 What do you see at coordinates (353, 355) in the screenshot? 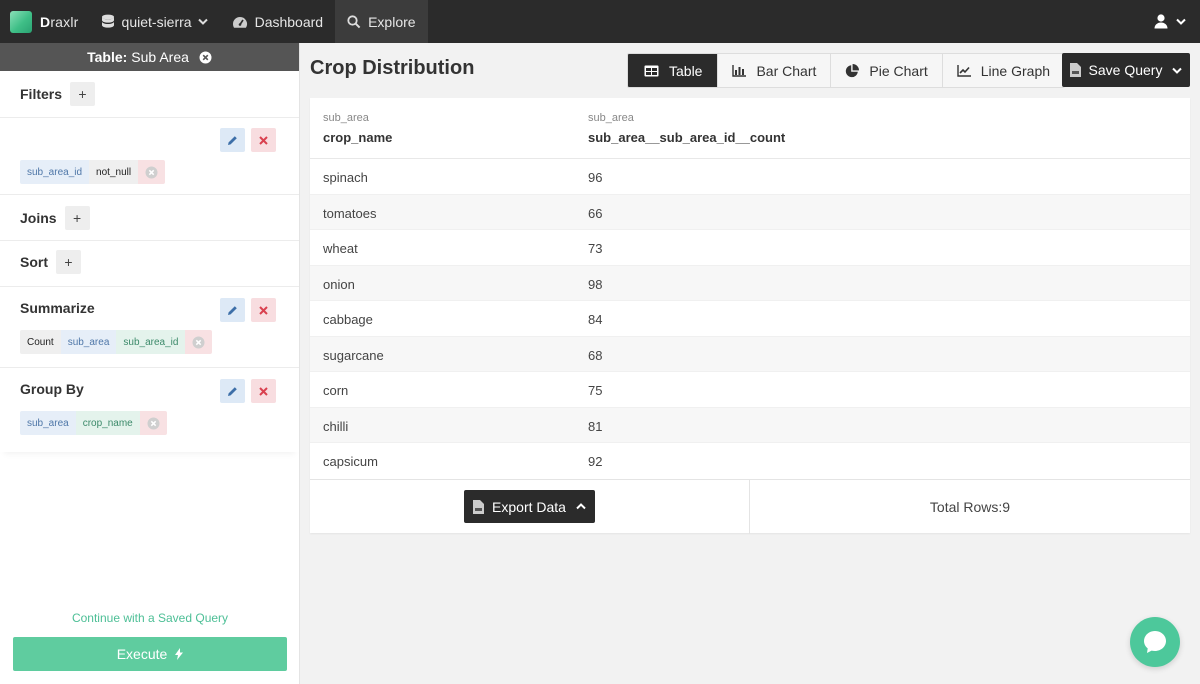
I see `cell-crop-name: sugarcane` at bounding box center [353, 355].